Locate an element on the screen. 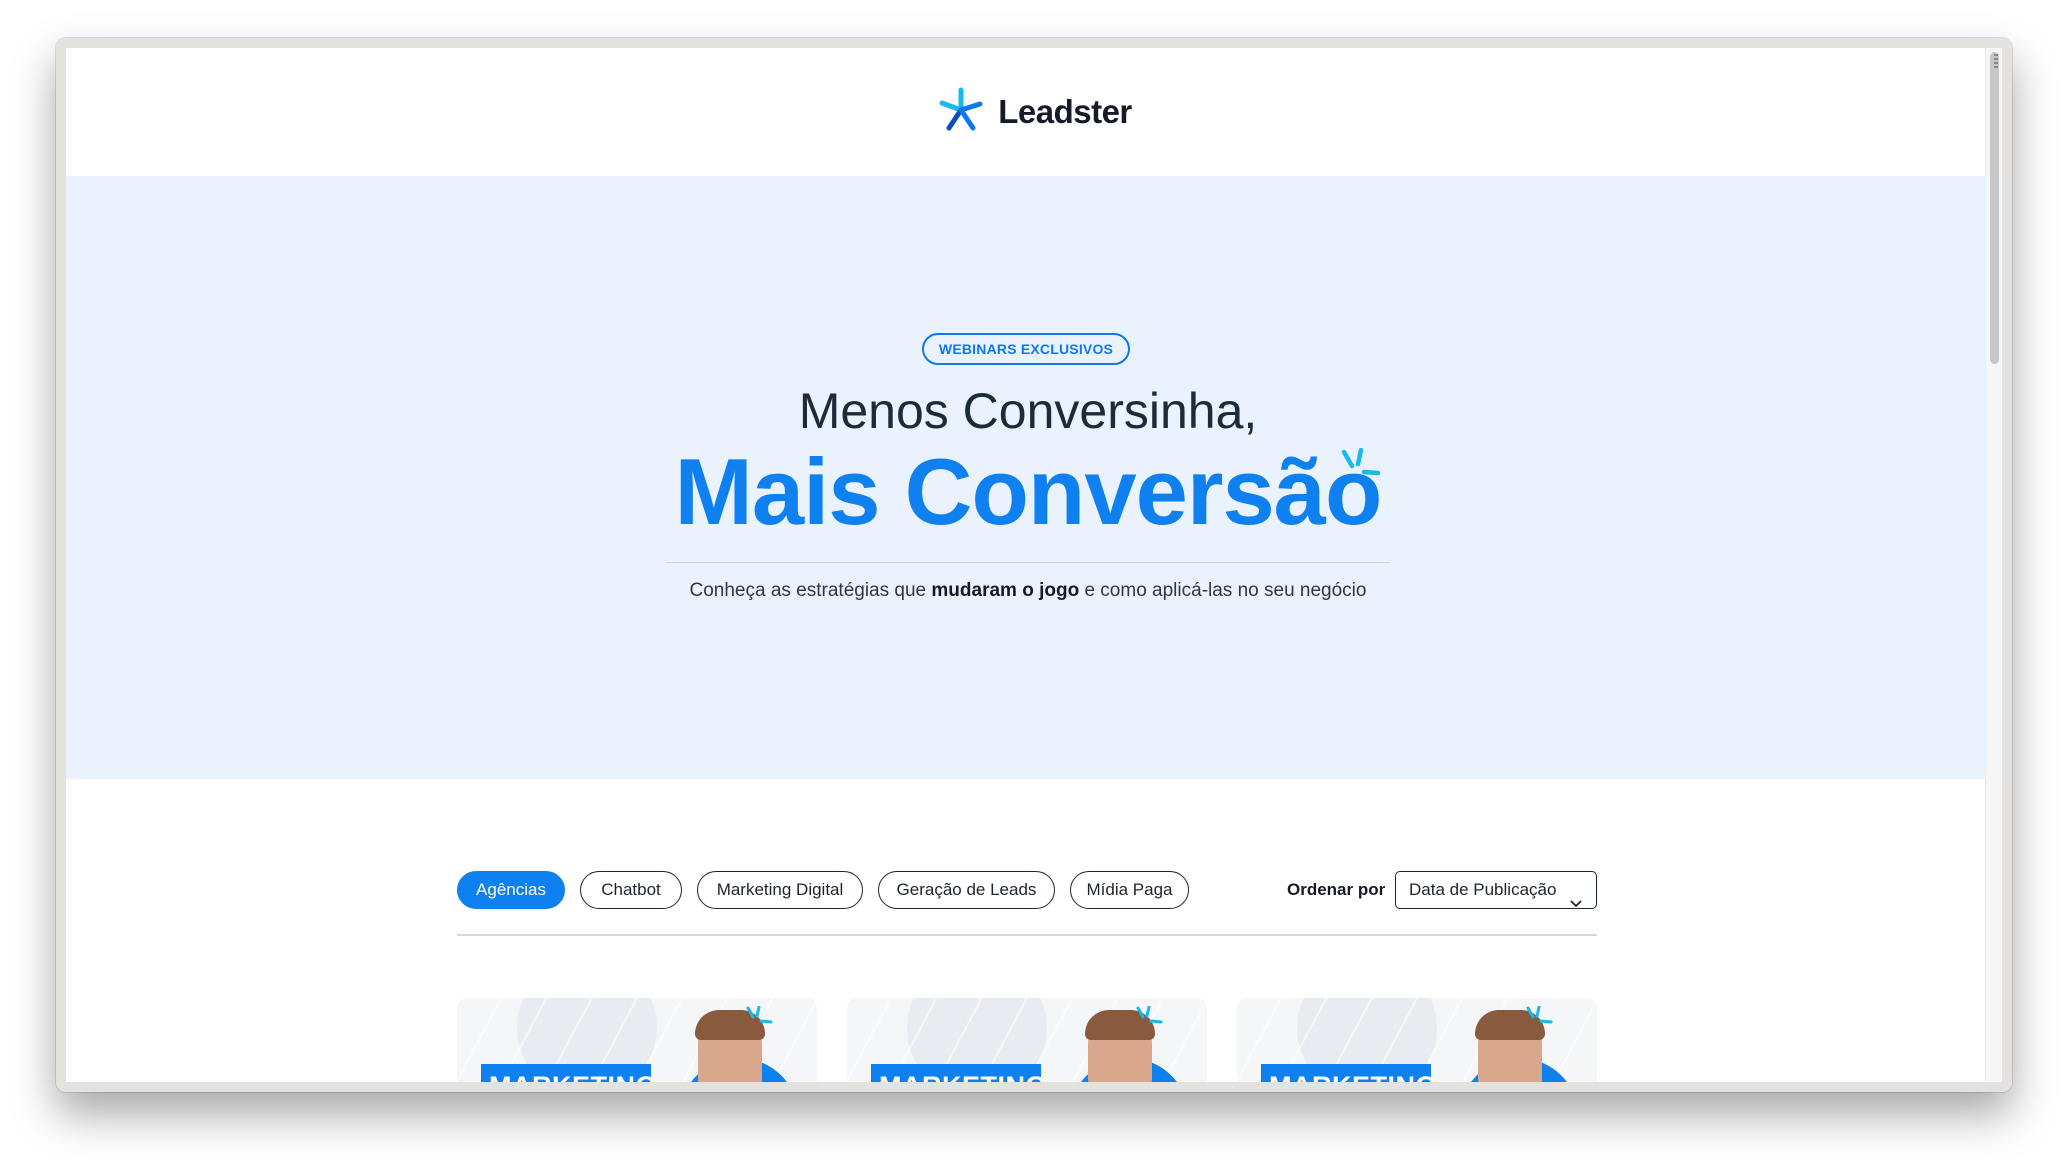 The height and width of the screenshot is (1167, 2068). site-header: Leadster is located at coordinates (1034, 112).